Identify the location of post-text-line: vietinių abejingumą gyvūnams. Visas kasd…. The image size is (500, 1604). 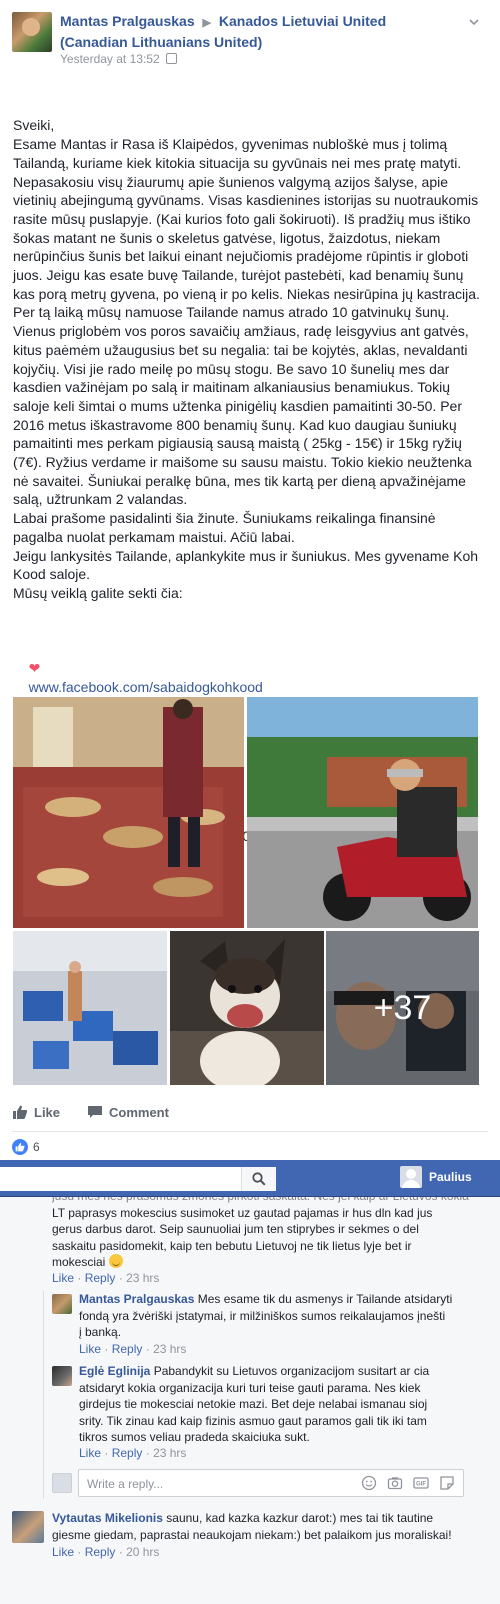
(246, 200).